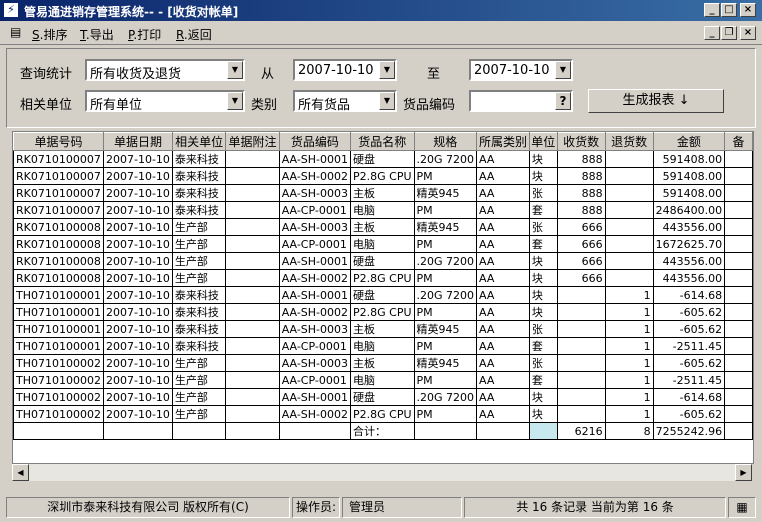  Describe the element at coordinates (521, 101) in the screenshot. I see `code-input: ?` at that location.